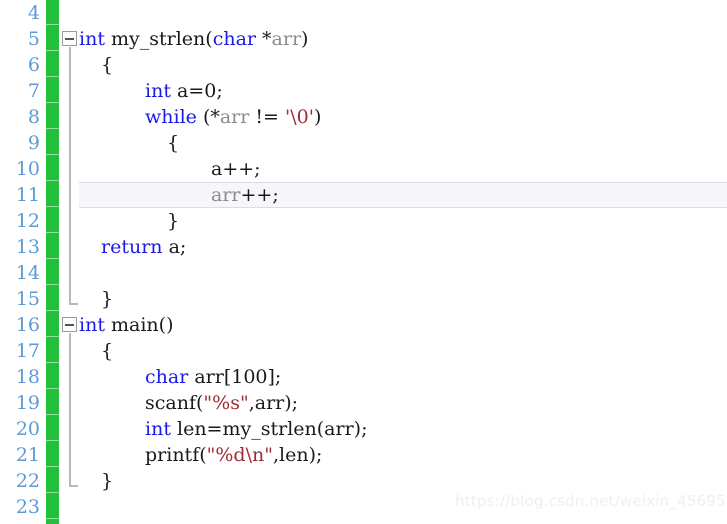 The width and height of the screenshot is (727, 524). Describe the element at coordinates (196, 91) in the screenshot. I see `code-token-pn: a=0;` at that location.